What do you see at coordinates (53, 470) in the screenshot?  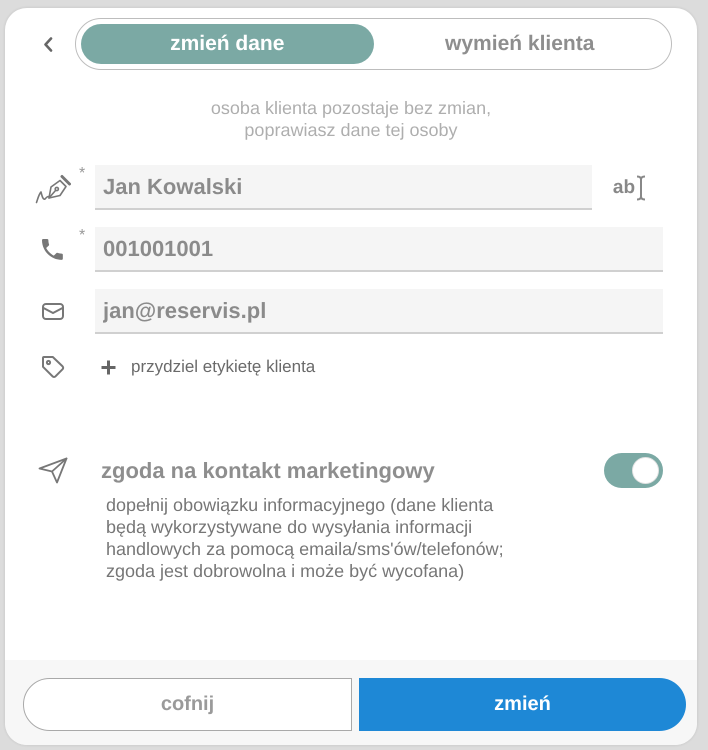 I see `paper-plane-icon` at bounding box center [53, 470].